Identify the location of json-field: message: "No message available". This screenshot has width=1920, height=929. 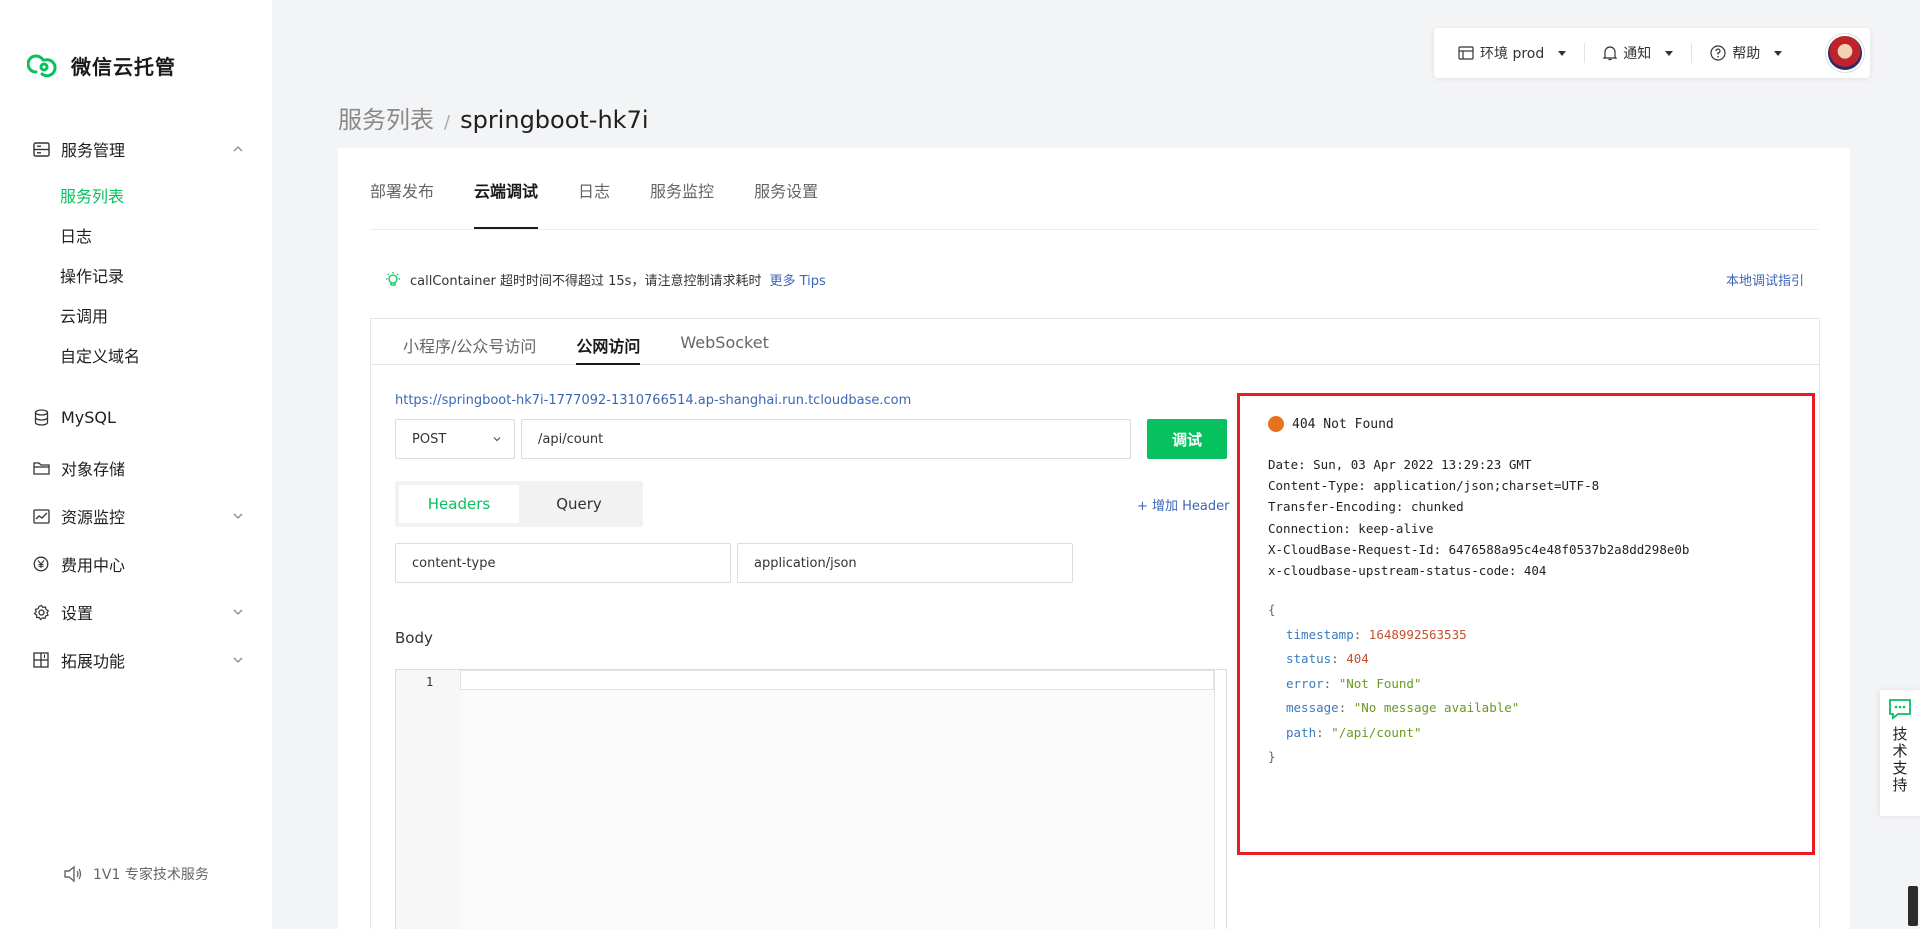
(1403, 707).